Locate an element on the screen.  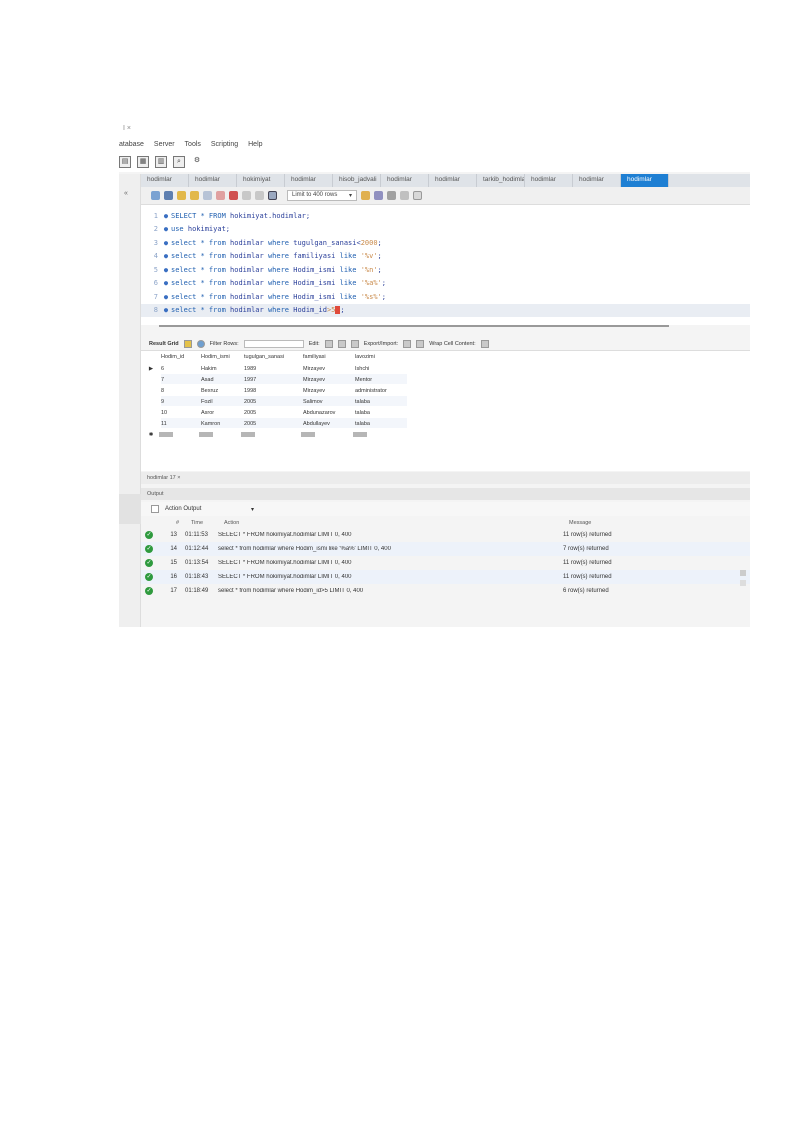
tab-hisob_jadvali: hisob_jadvali is located at coordinates (357, 180).